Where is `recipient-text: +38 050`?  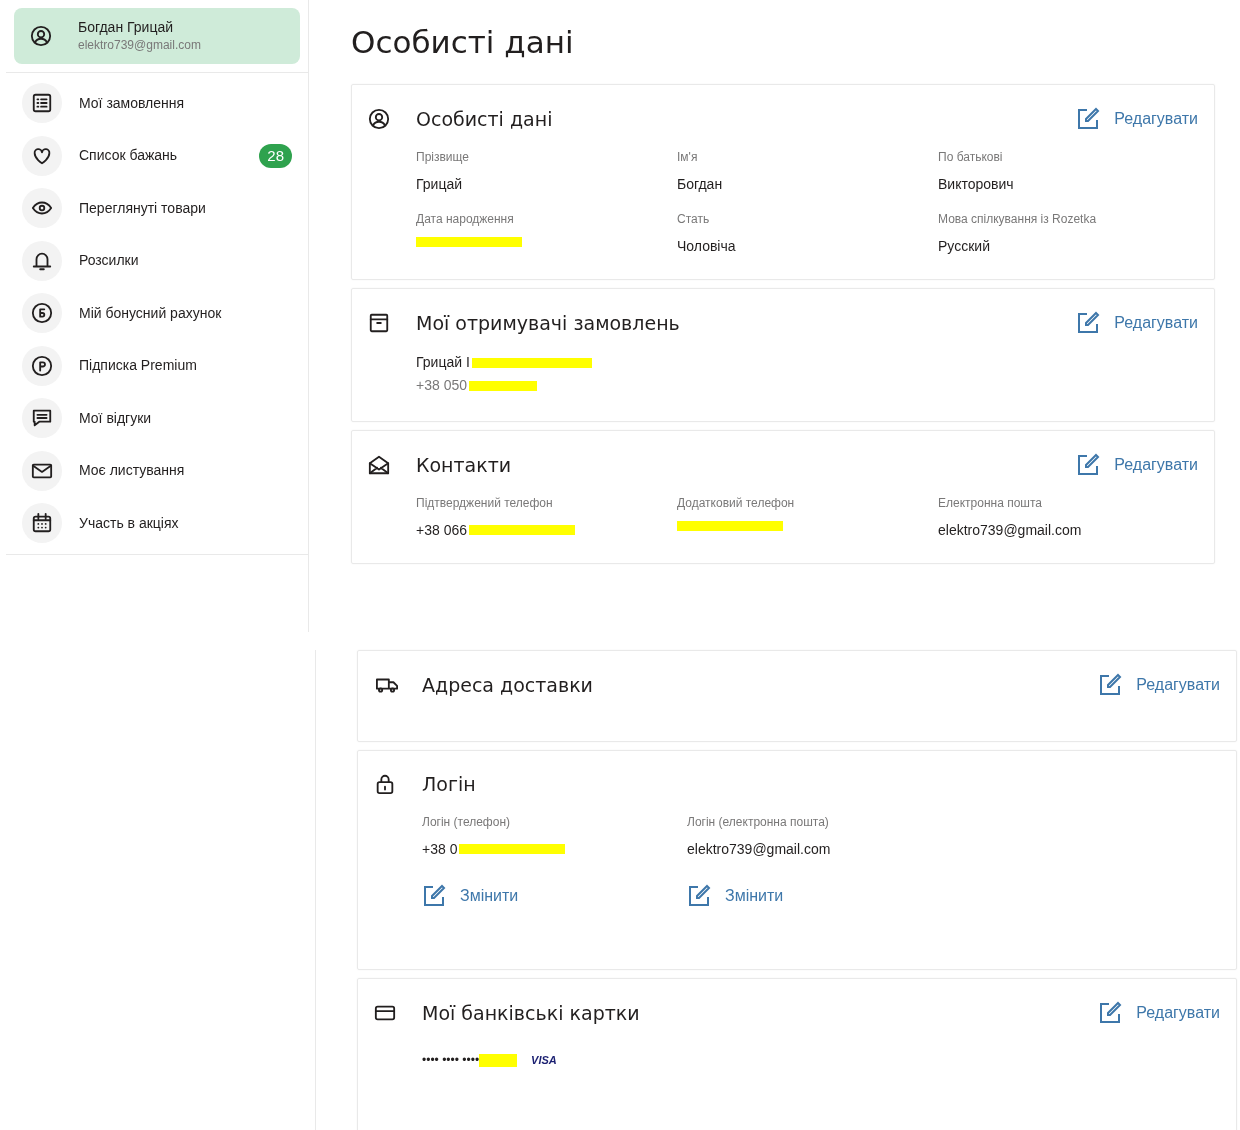
recipient-text: +38 050 is located at coordinates (441, 385).